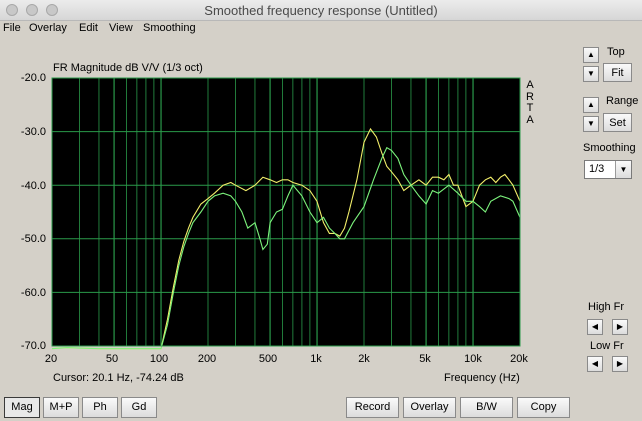  What do you see at coordinates (429, 407) in the screenshot?
I see `overlay-button: Overlay` at bounding box center [429, 407].